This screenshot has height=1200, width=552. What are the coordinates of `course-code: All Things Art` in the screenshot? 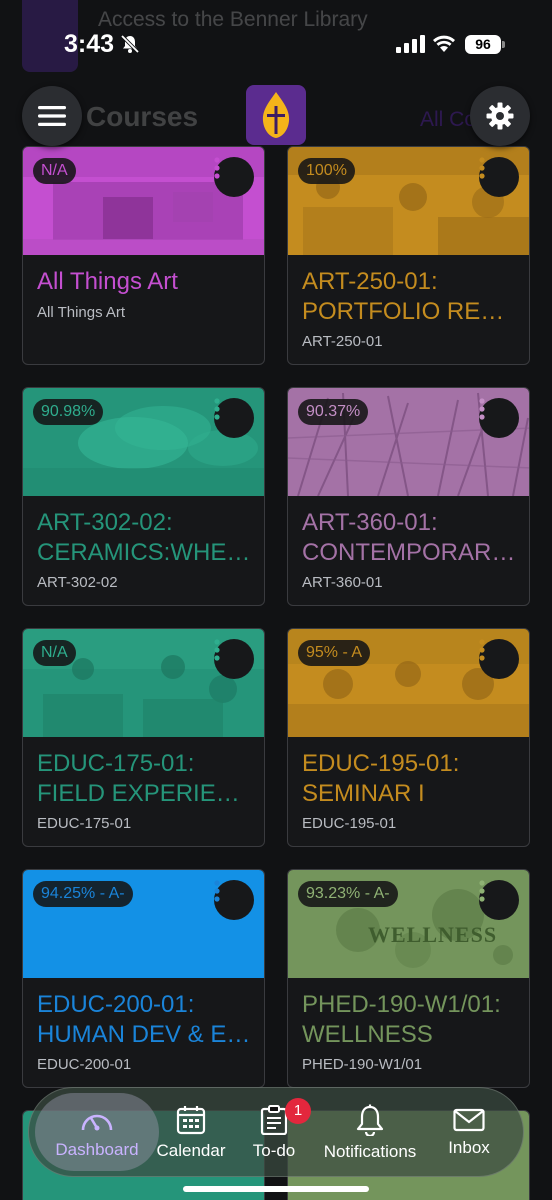 It's located at (81, 312).